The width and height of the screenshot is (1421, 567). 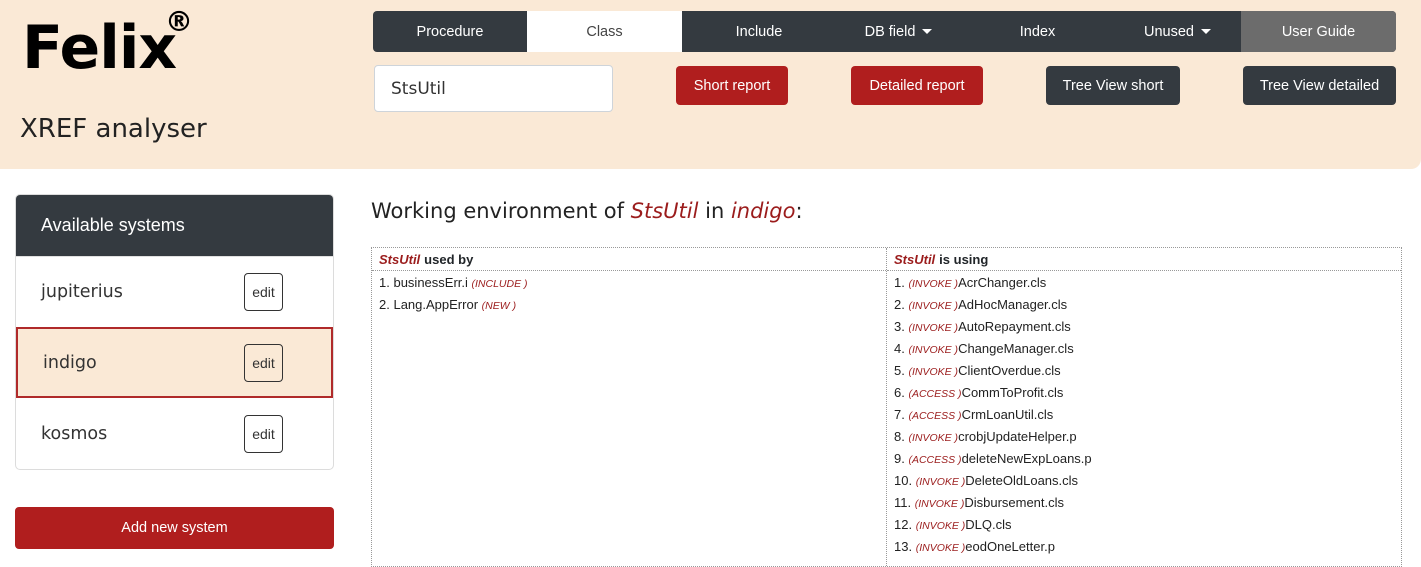 I want to click on nav-index: Index, so click(x=1037, y=31).